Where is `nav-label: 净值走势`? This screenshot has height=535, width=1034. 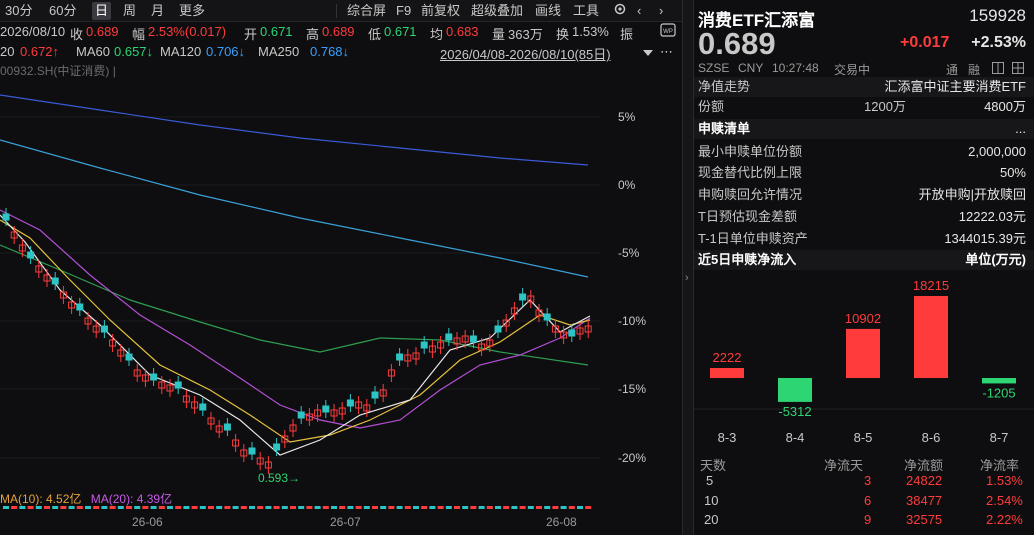
nav-label: 净值走势 is located at coordinates (724, 86).